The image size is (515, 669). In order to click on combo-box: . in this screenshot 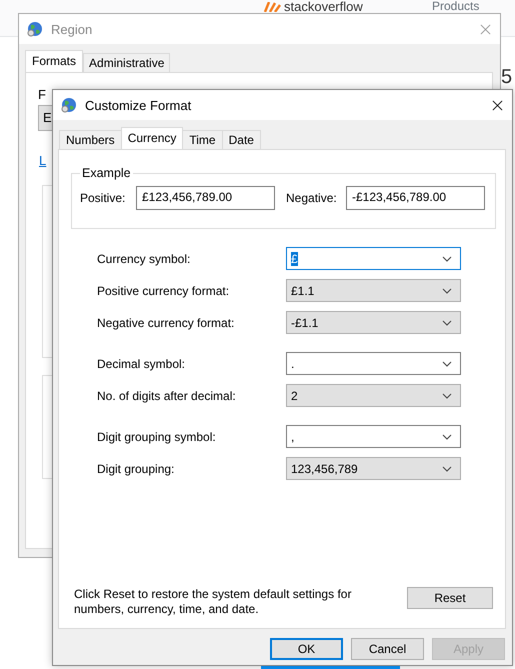, I will do `click(373, 363)`.